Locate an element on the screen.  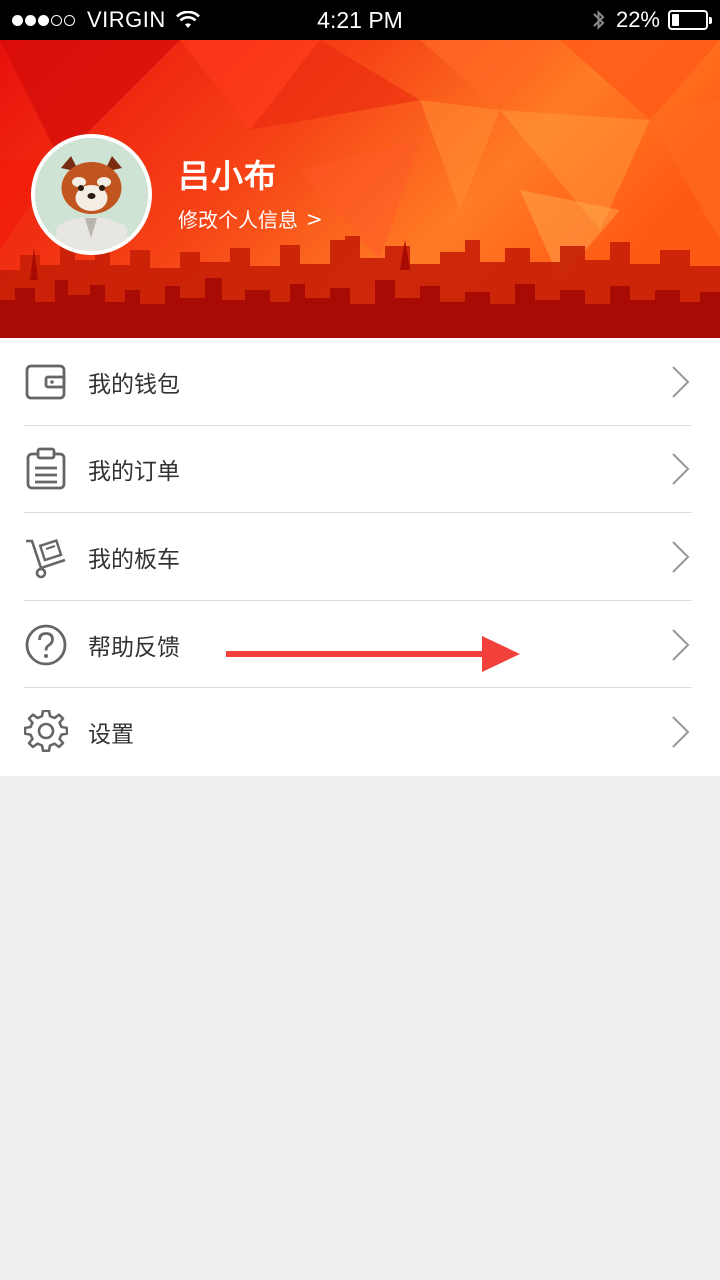
edit-profile-link: 修改个人信息 > is located at coordinates (250, 218).